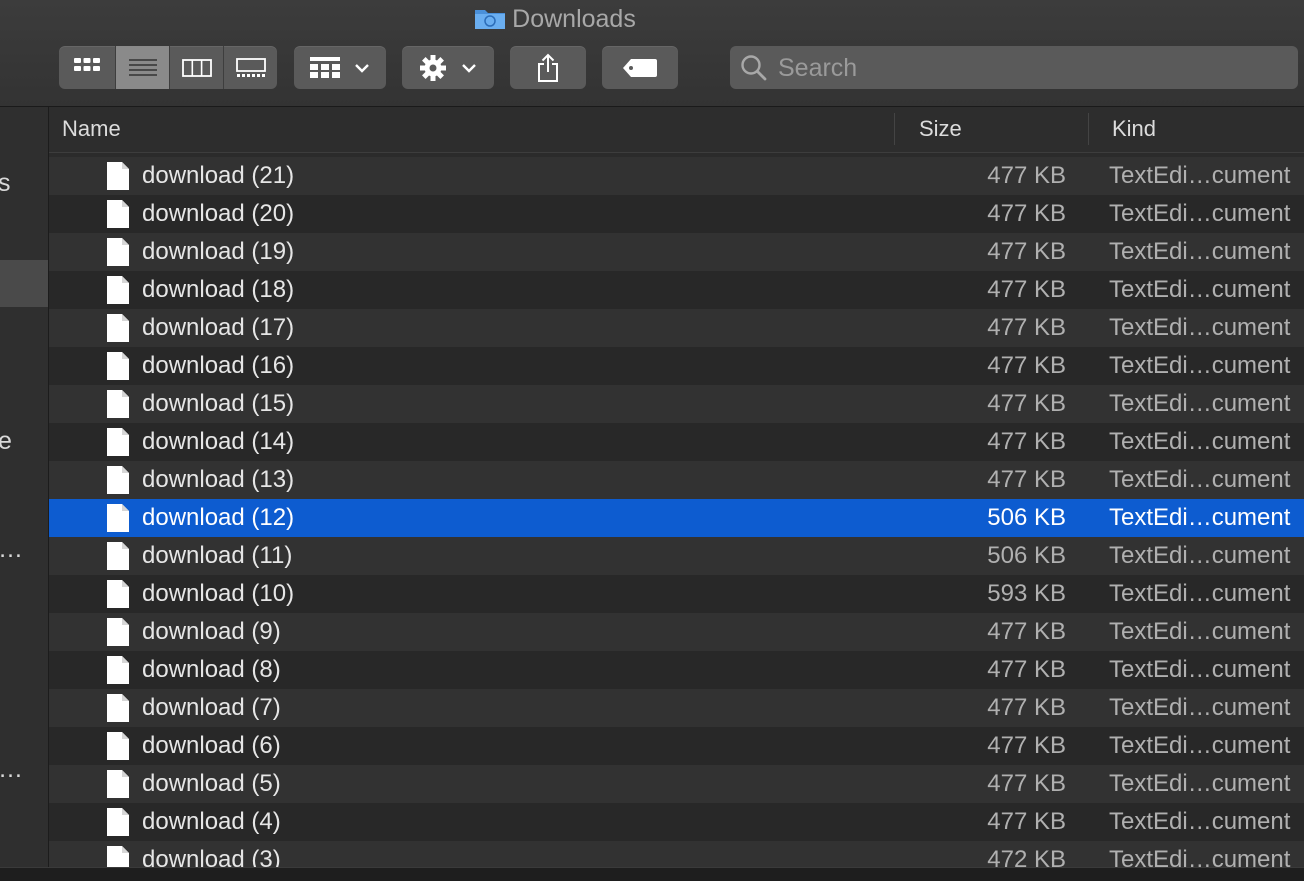 The width and height of the screenshot is (1304, 881). I want to click on group-by-button, so click(340, 67).